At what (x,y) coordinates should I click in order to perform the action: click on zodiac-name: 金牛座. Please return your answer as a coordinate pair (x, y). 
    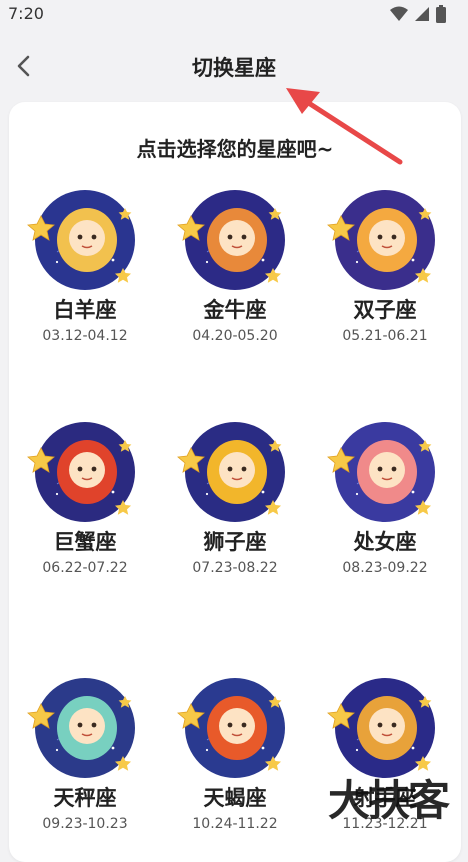
    Looking at the image, I should click on (235, 310).